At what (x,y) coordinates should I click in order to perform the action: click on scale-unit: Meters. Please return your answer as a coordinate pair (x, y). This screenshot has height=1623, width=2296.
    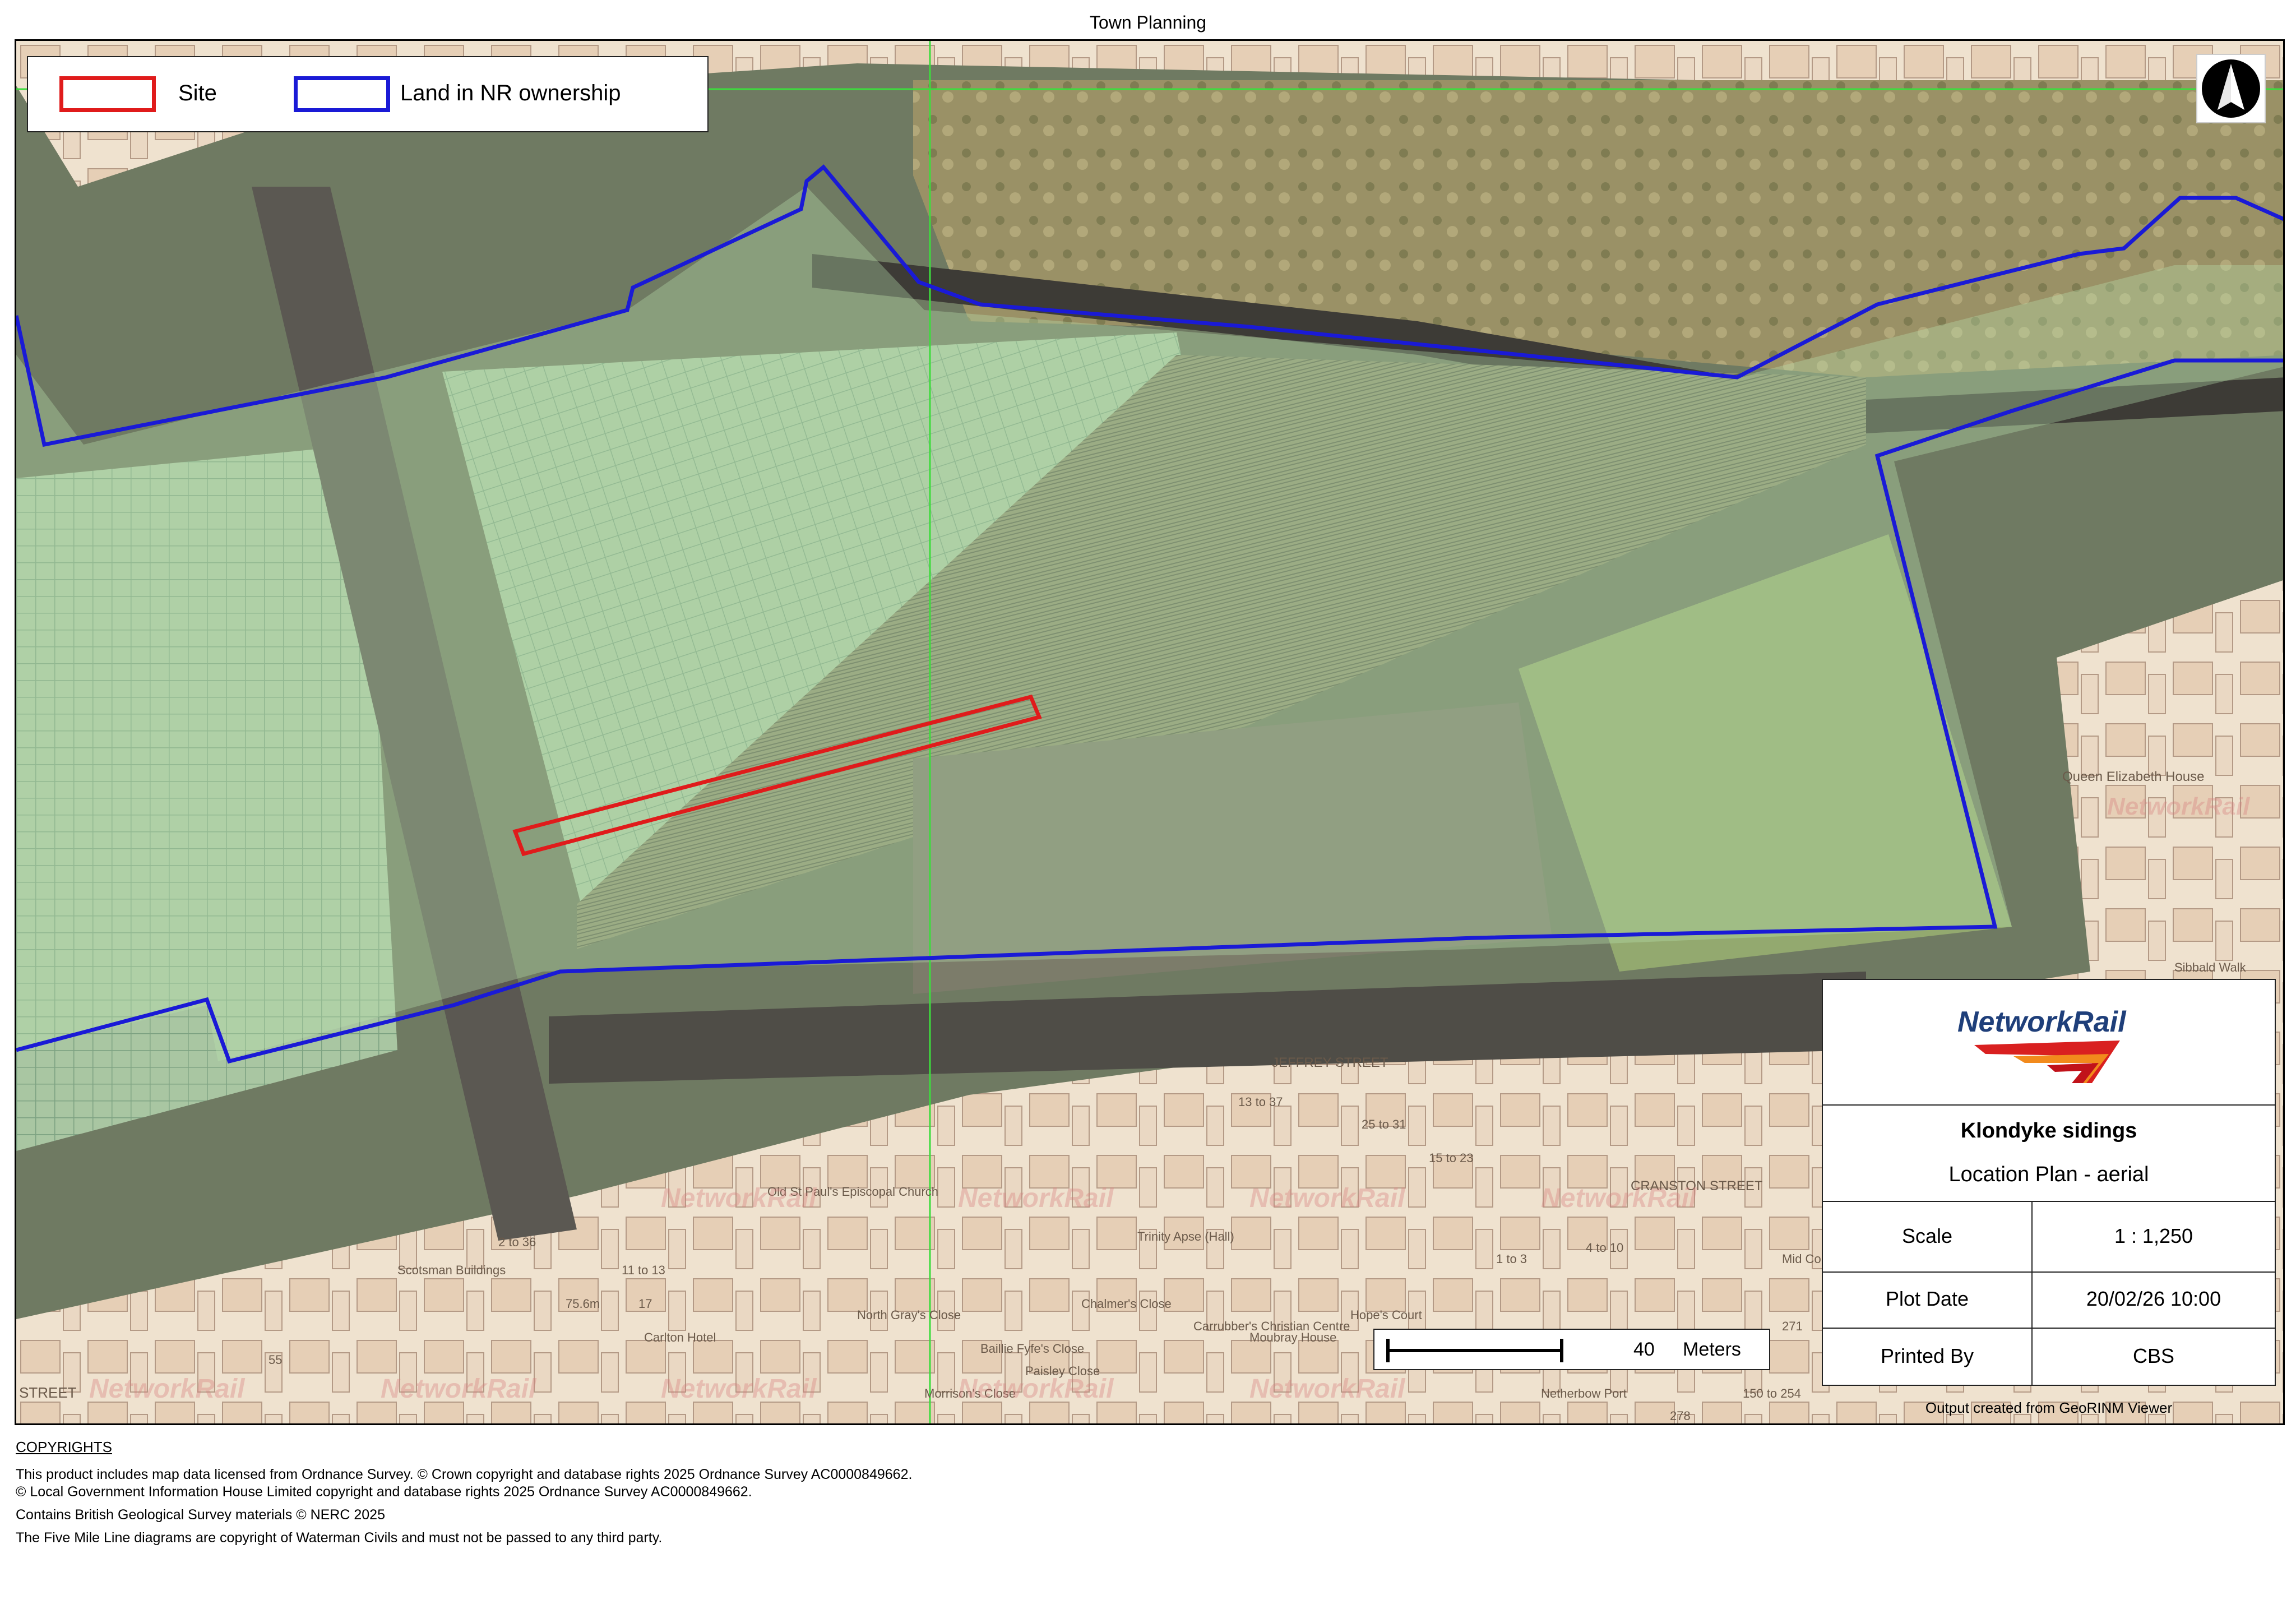
    Looking at the image, I should click on (1712, 1350).